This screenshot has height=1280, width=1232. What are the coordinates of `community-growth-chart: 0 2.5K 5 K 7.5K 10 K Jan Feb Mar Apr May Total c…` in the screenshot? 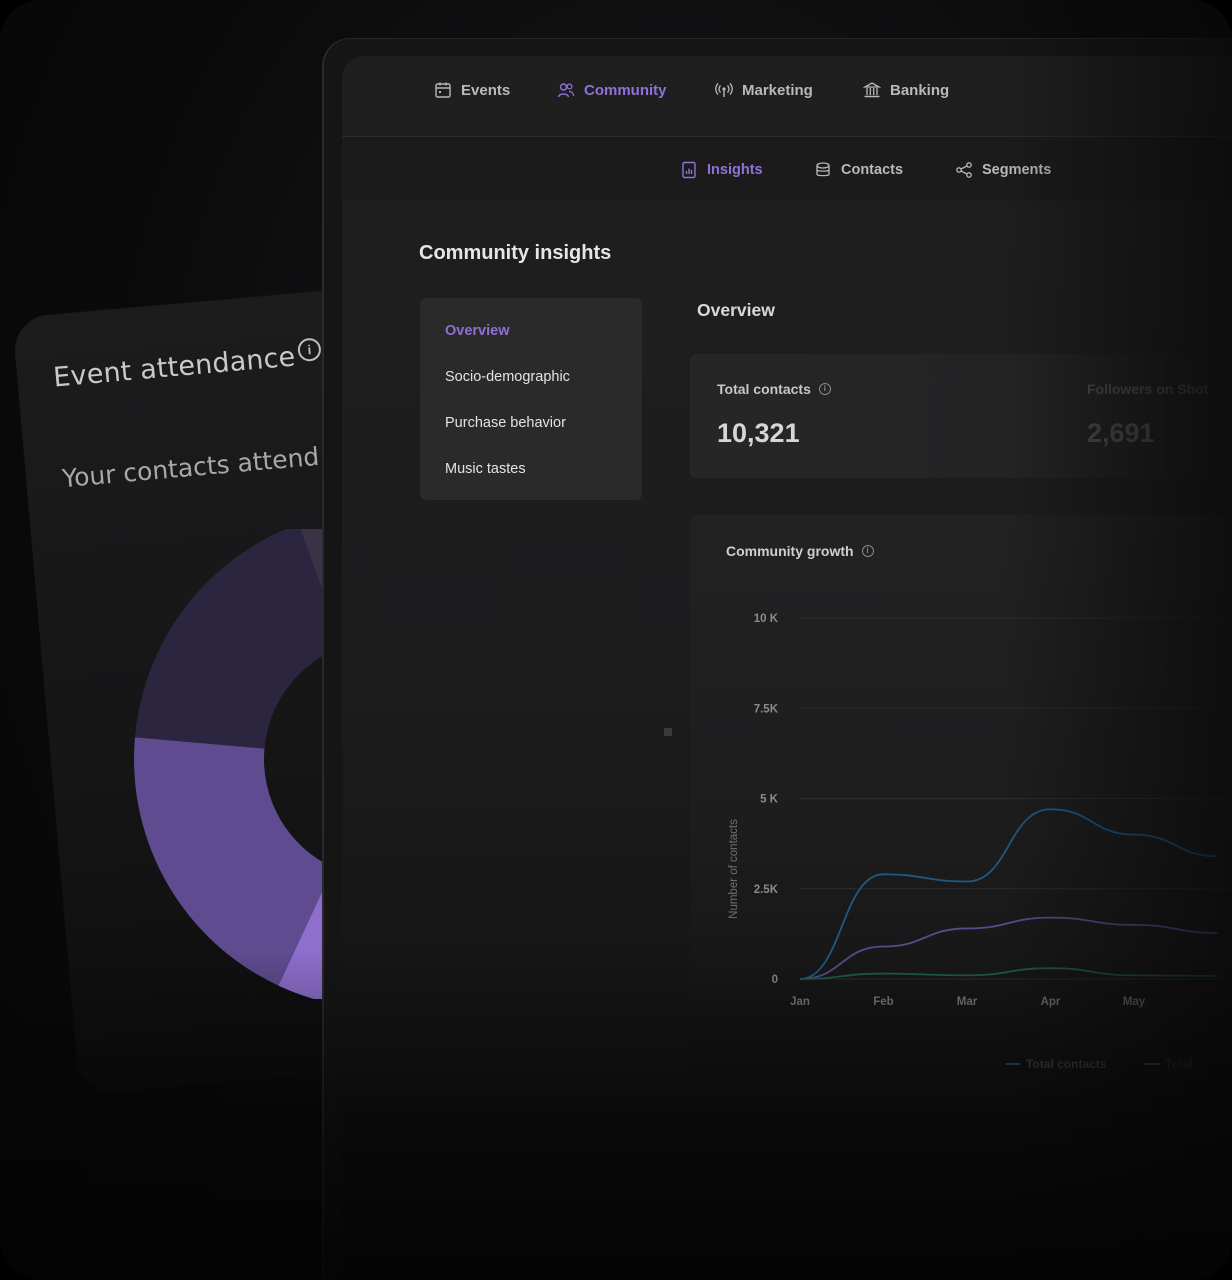 It's located at (980, 842).